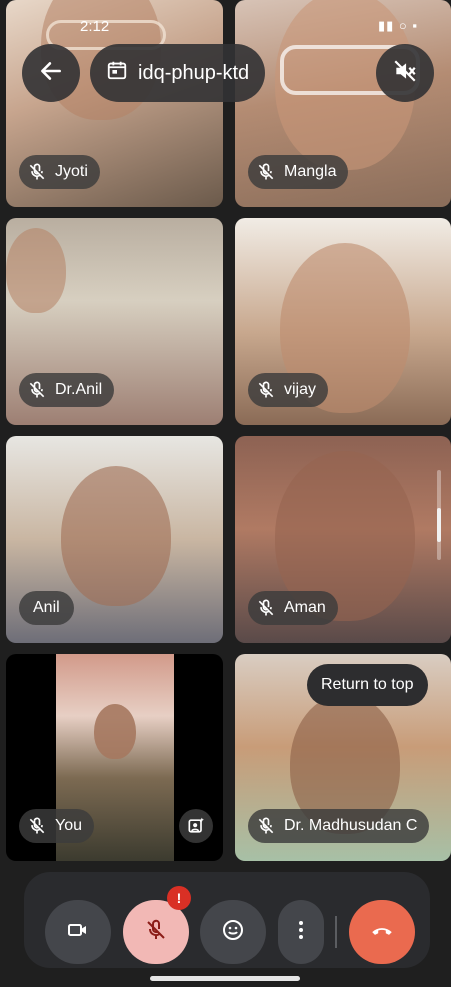  Describe the element at coordinates (196, 826) in the screenshot. I see `effects-icon` at that location.